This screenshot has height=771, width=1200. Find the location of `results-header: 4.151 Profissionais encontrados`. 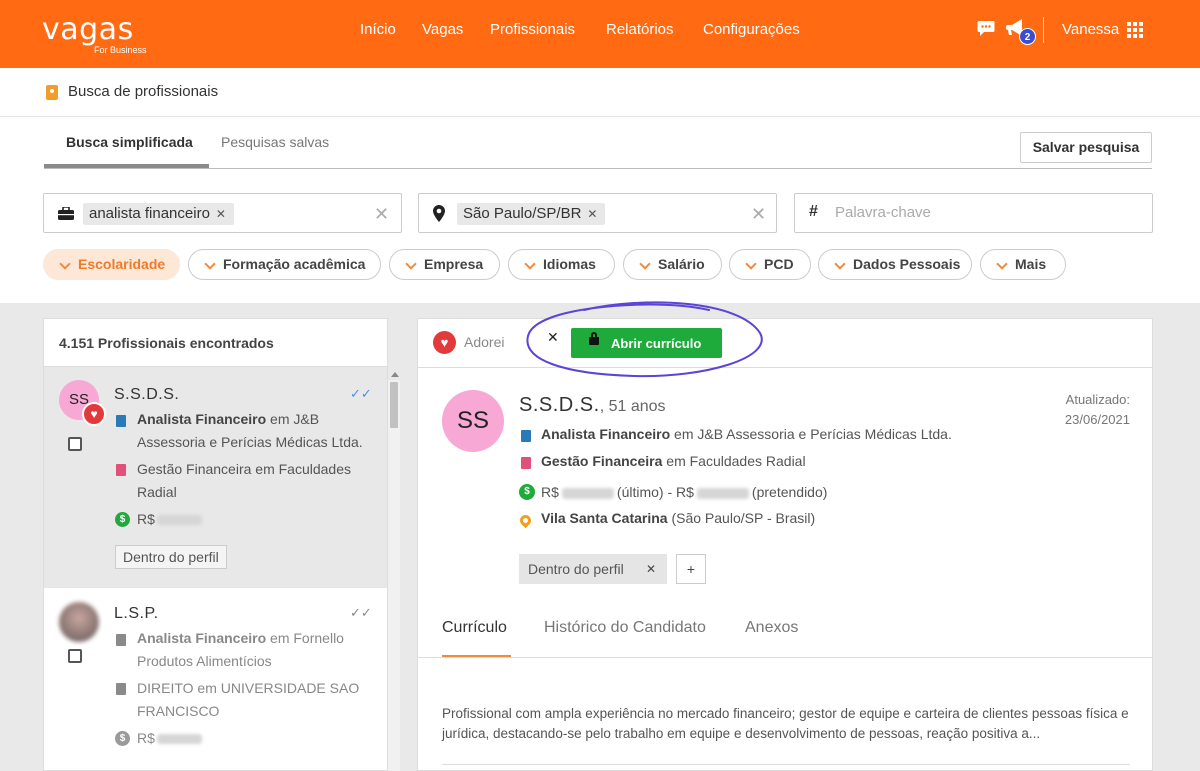

results-header: 4.151 Profissionais encontrados is located at coordinates (215, 343).